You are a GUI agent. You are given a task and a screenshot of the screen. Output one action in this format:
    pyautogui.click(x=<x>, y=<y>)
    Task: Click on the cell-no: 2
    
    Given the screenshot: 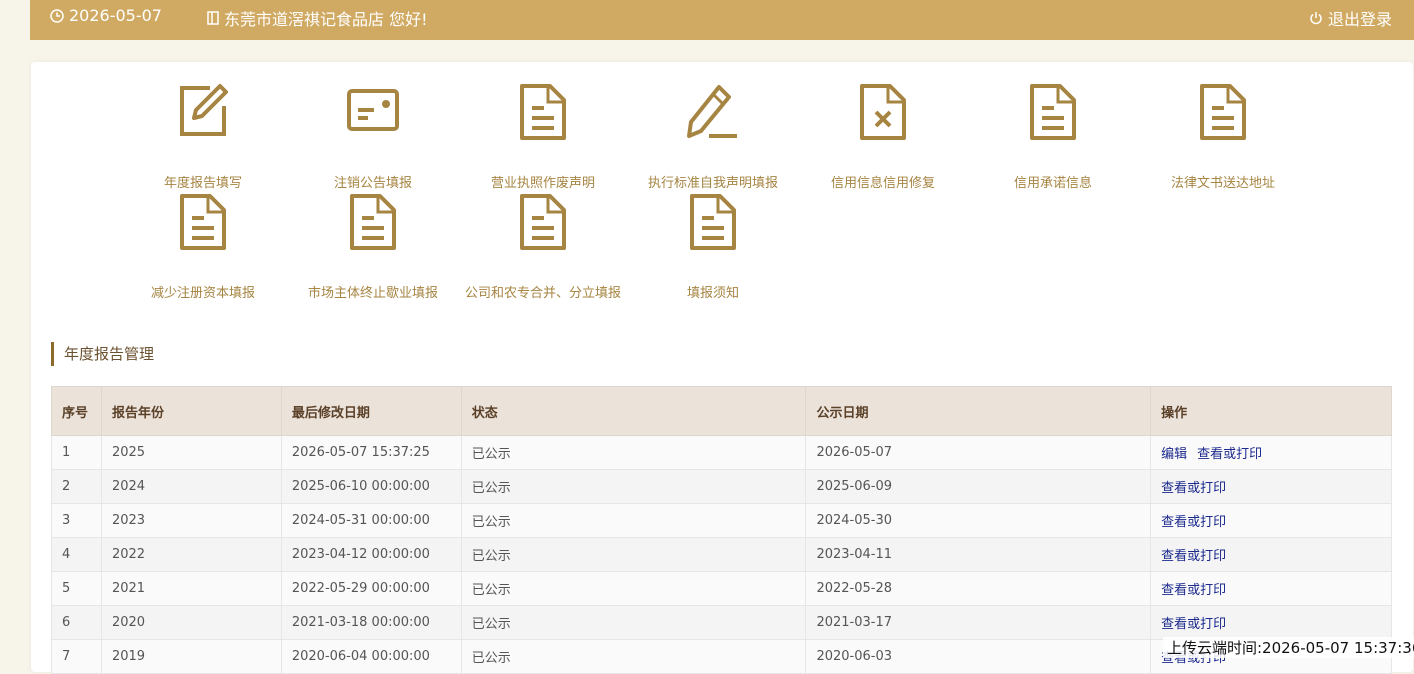 What is the action you would take?
    pyautogui.click(x=76, y=486)
    